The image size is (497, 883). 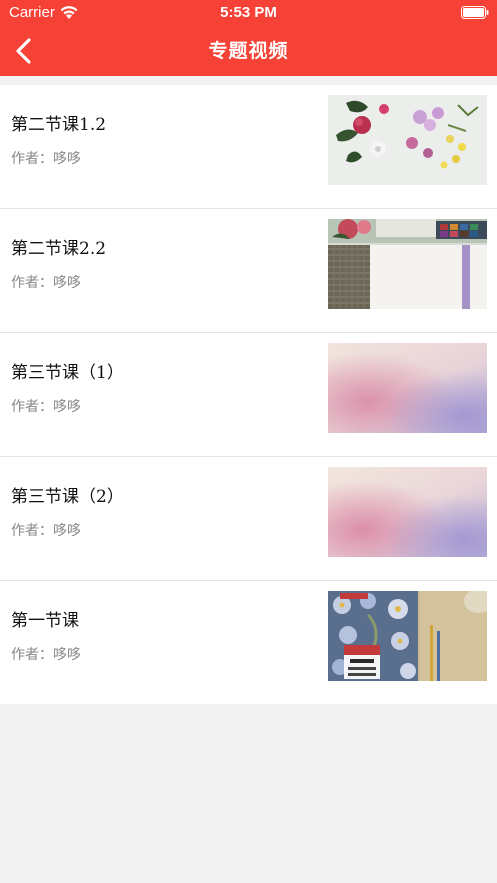 I want to click on status-time: 5:53 PM, so click(x=248, y=12).